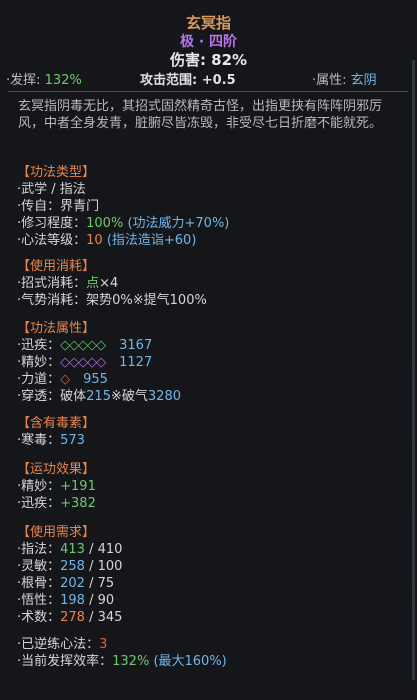 This screenshot has width=417, height=700. I want to click on diamond-icon: ◇, so click(65, 379).